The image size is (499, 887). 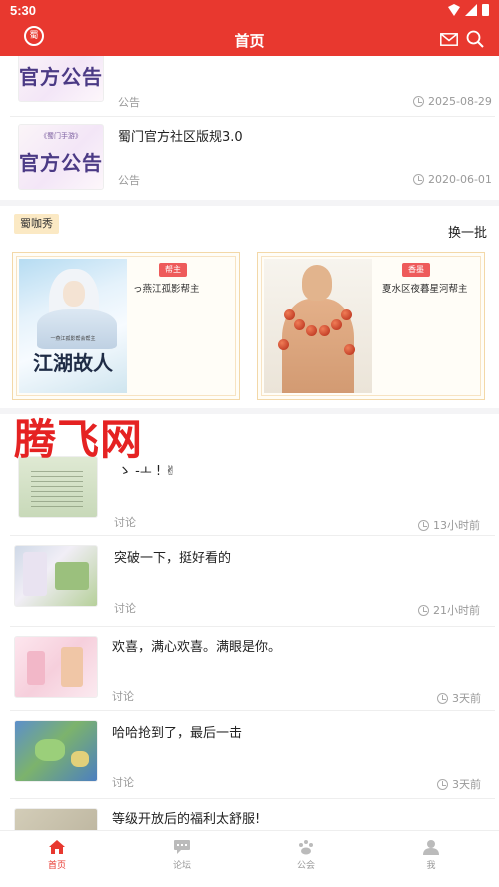 What do you see at coordinates (73, 326) in the screenshot?
I see `showcase-image: 一燕江孤影帮会帮主 江湖故人` at bounding box center [73, 326].